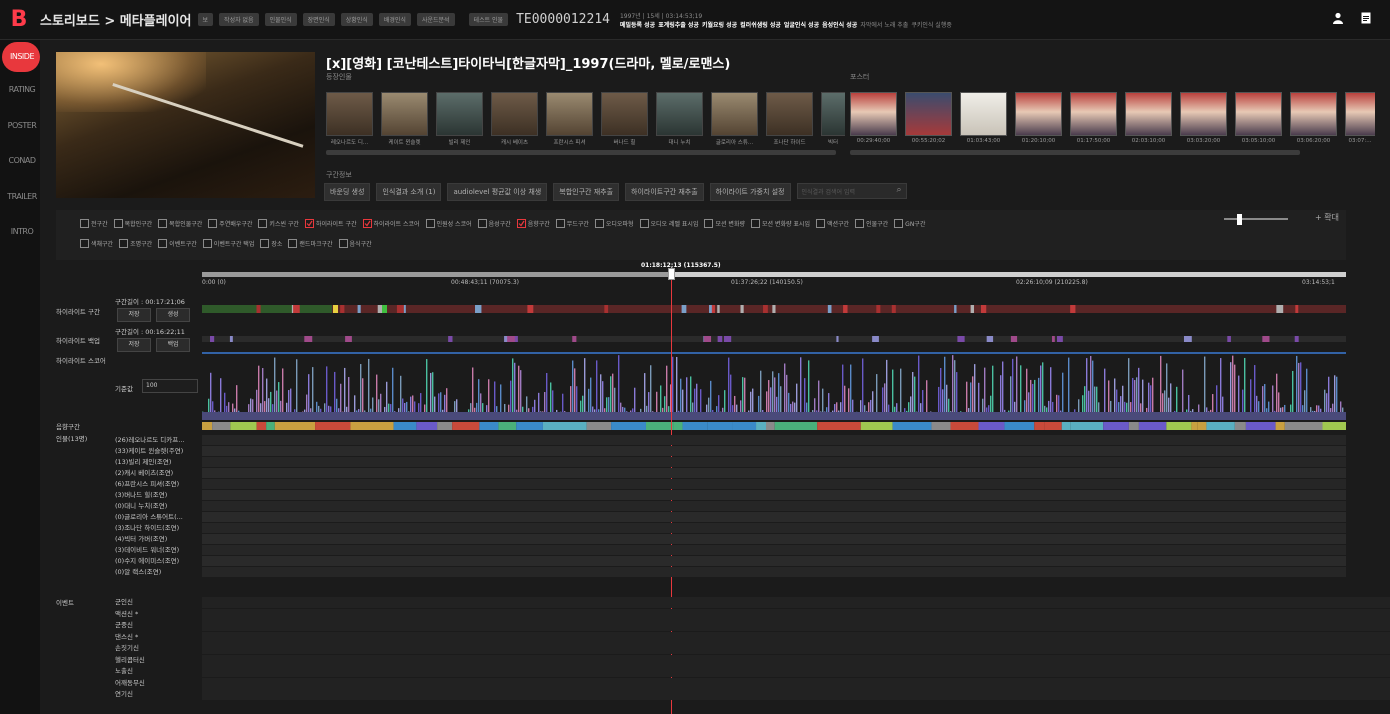 The image size is (1390, 714). What do you see at coordinates (177, 243) in the screenshot?
I see `filter-checkbox: 이벤트구간` at bounding box center [177, 243].